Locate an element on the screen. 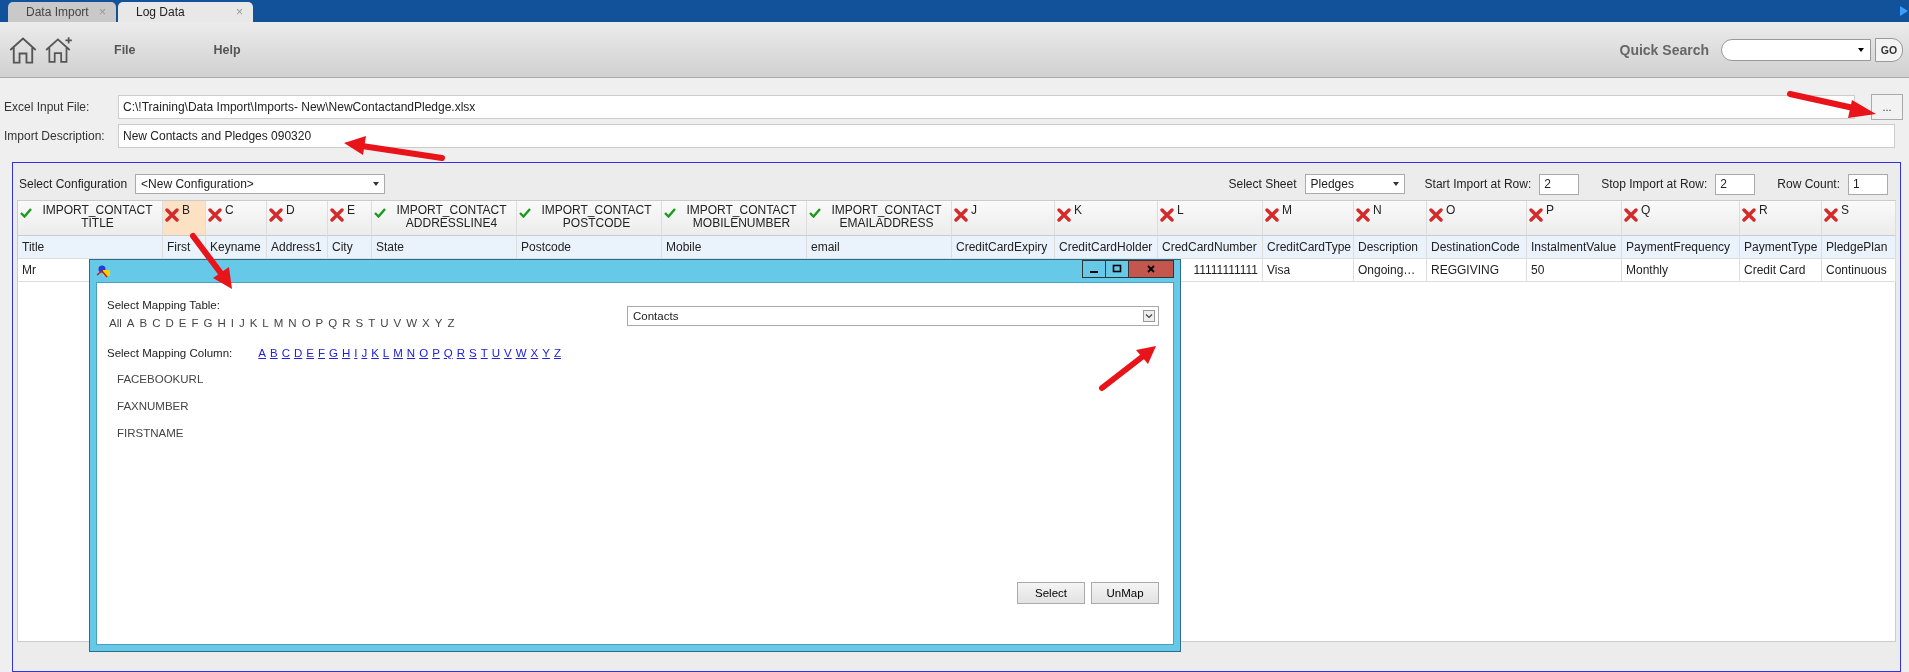 Image resolution: width=1909 pixels, height=672 pixels. row-count-field: 1 is located at coordinates (1868, 184).